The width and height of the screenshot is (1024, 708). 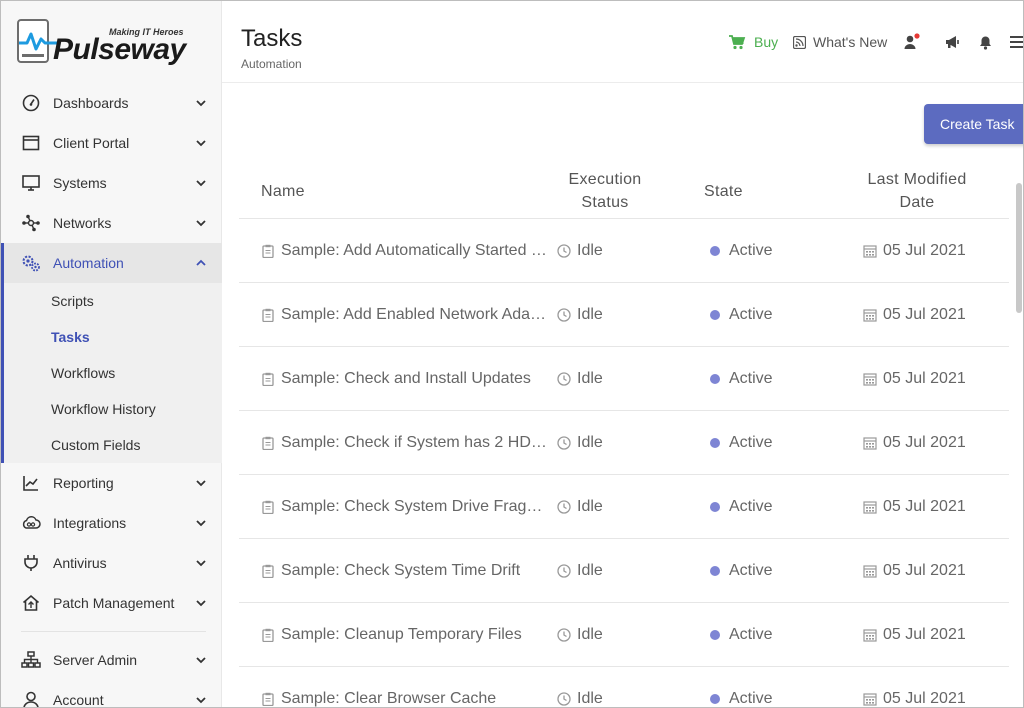 I want to click on task-name-cell: Sample: Check System Time Drift, so click(x=404, y=571).